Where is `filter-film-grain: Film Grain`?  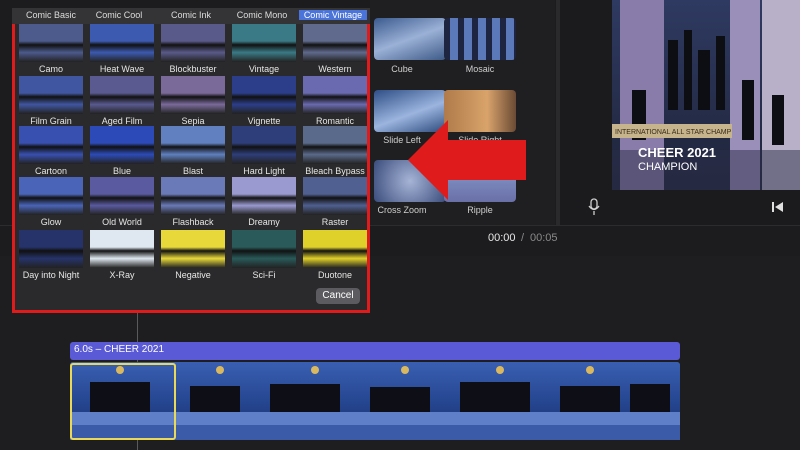
filter-film-grain: Film Grain is located at coordinates (51, 102).